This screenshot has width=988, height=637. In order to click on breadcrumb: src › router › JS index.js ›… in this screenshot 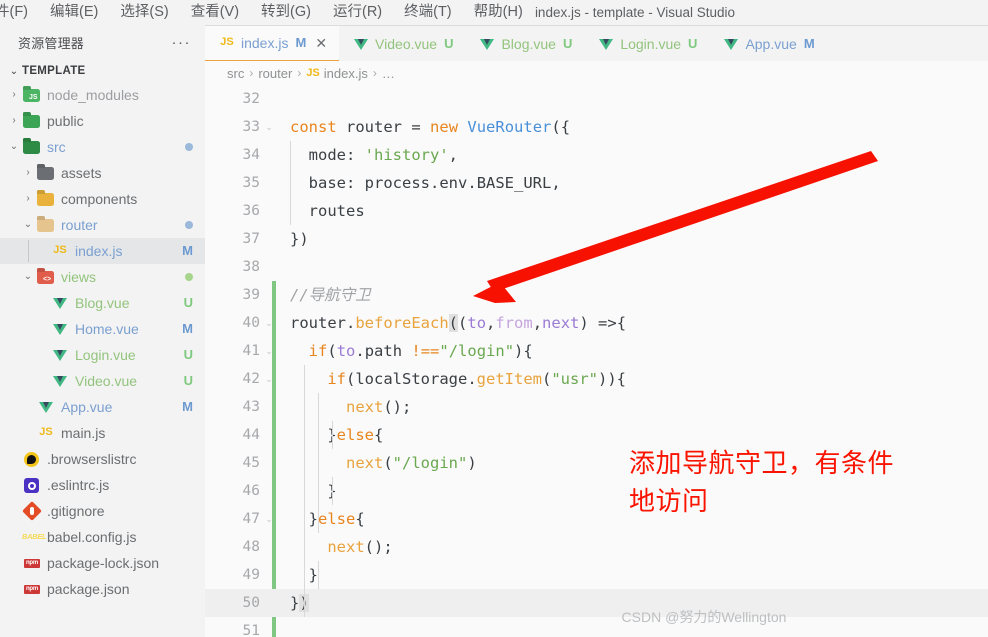, I will do `click(596, 73)`.